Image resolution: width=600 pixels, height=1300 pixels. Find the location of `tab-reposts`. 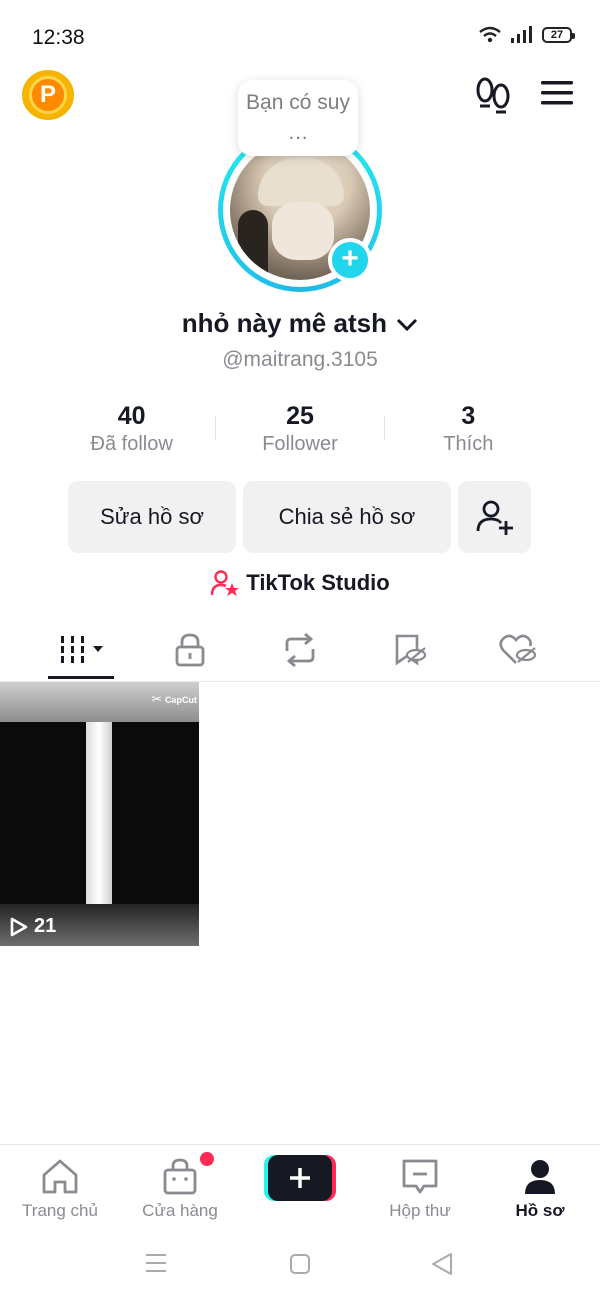

tab-reposts is located at coordinates (300, 650).